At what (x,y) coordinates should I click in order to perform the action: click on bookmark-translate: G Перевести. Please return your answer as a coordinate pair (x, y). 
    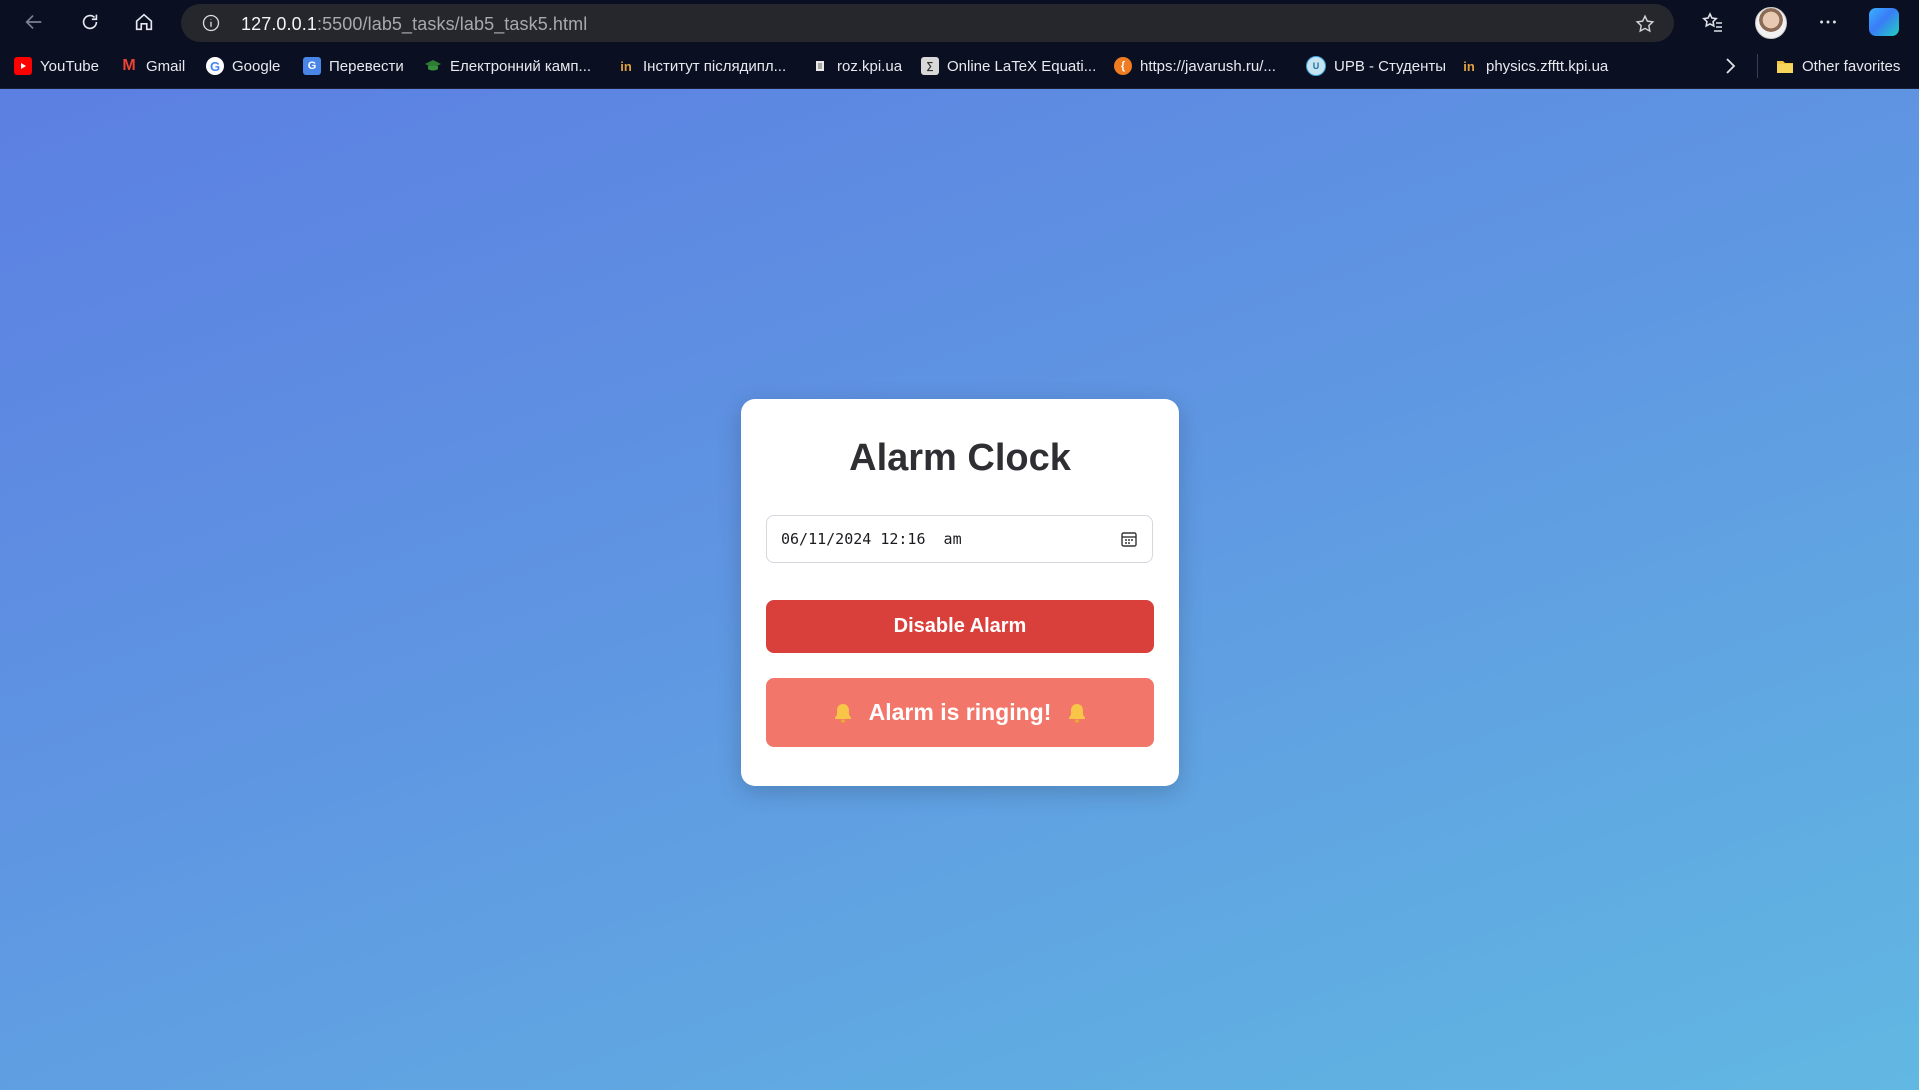
    Looking at the image, I should click on (353, 66).